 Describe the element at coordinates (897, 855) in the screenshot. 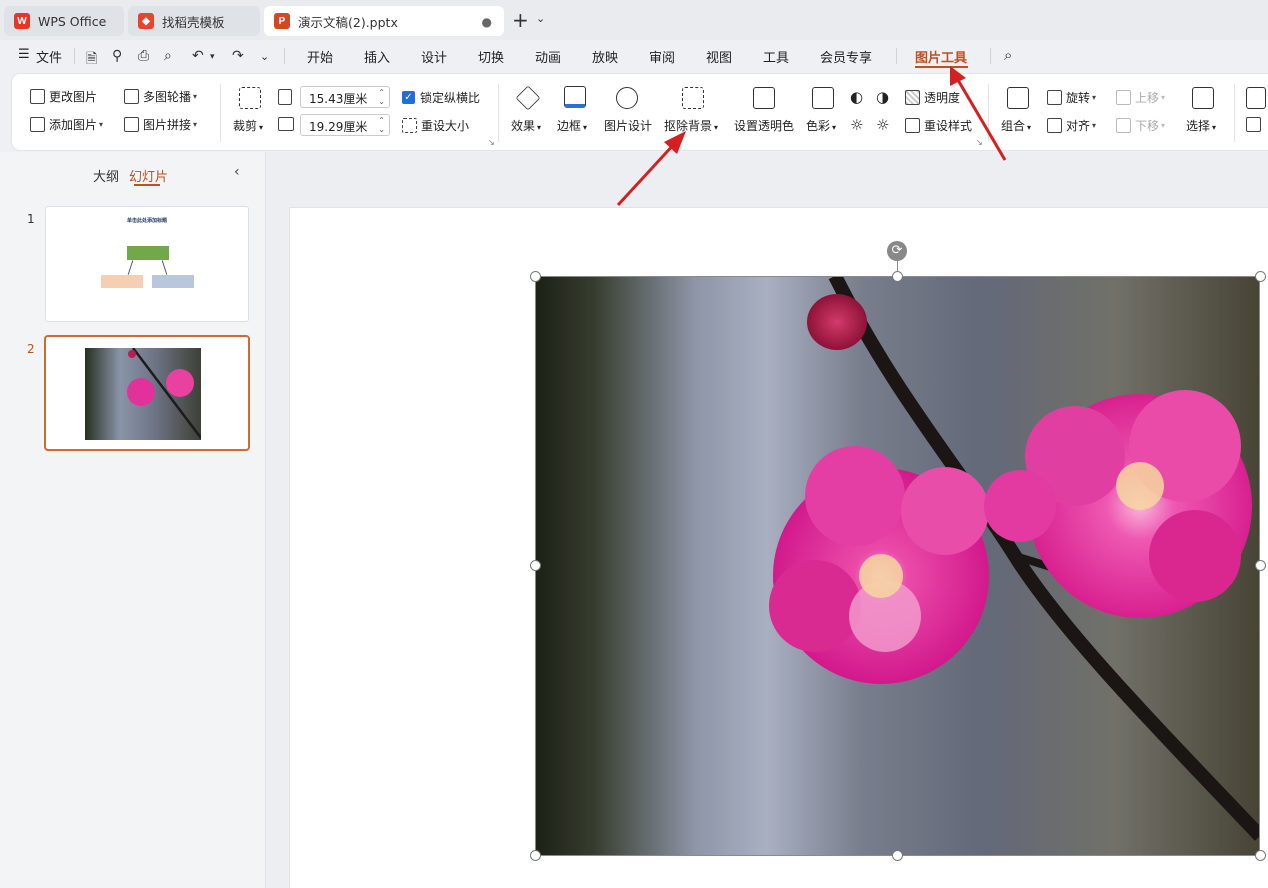

I see `resize-handle-bottom` at that location.